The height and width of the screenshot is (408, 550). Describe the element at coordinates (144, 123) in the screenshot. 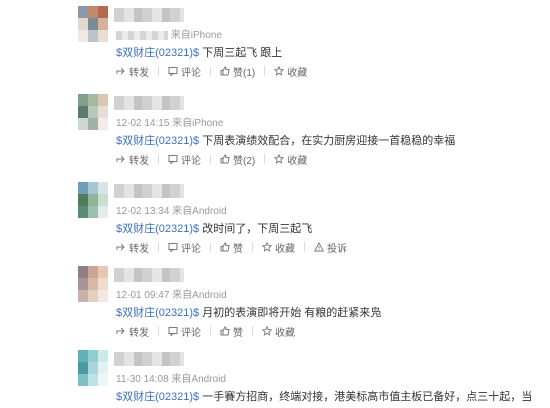

I see `post-time: 12-02 14:15` at that location.